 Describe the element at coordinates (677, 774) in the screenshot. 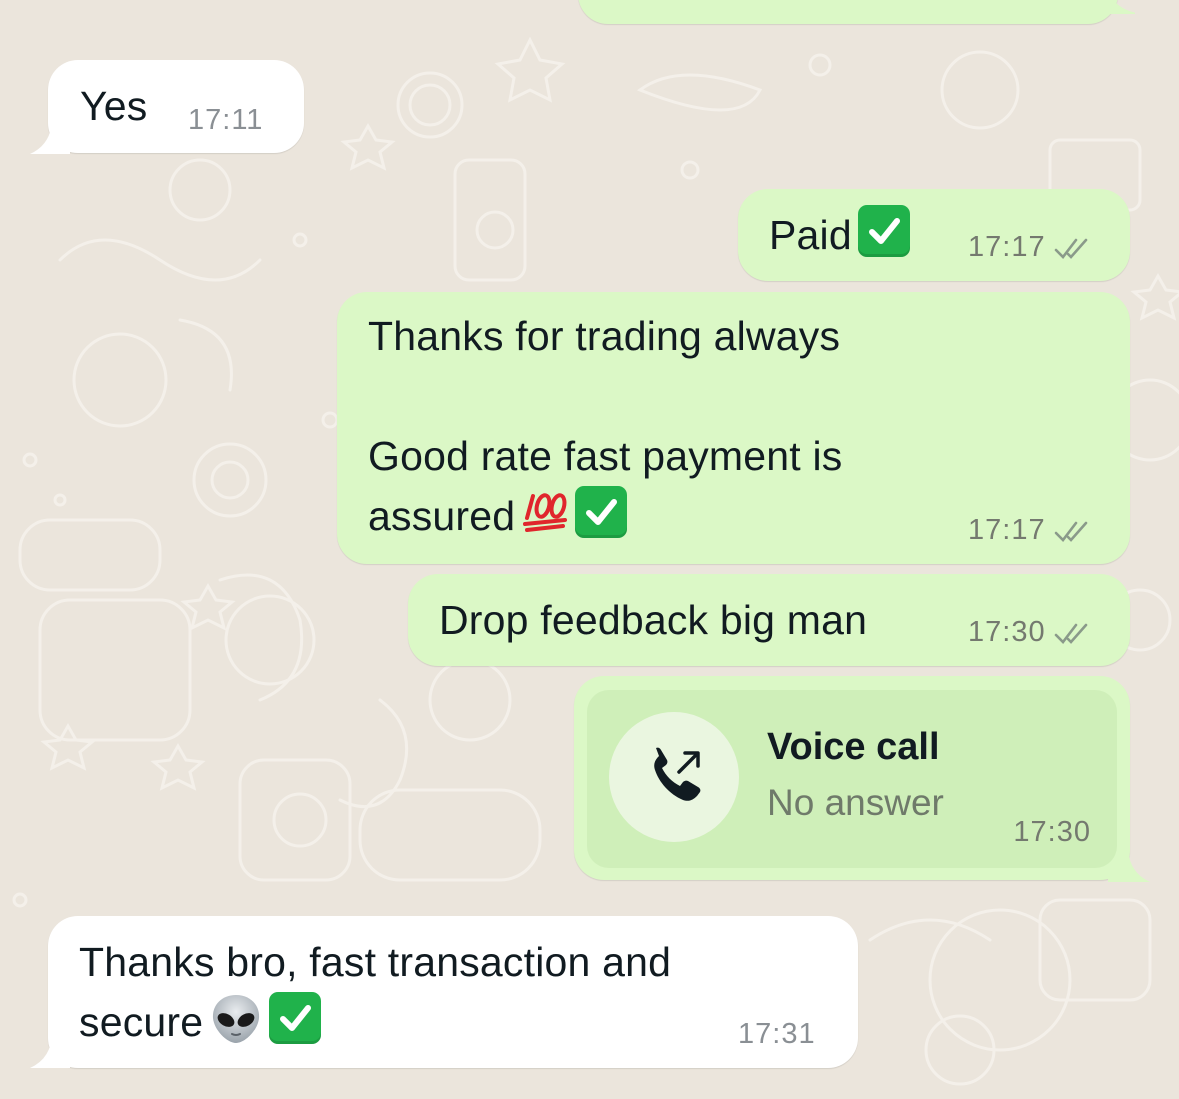

I see `outgoing-call-icon` at that location.